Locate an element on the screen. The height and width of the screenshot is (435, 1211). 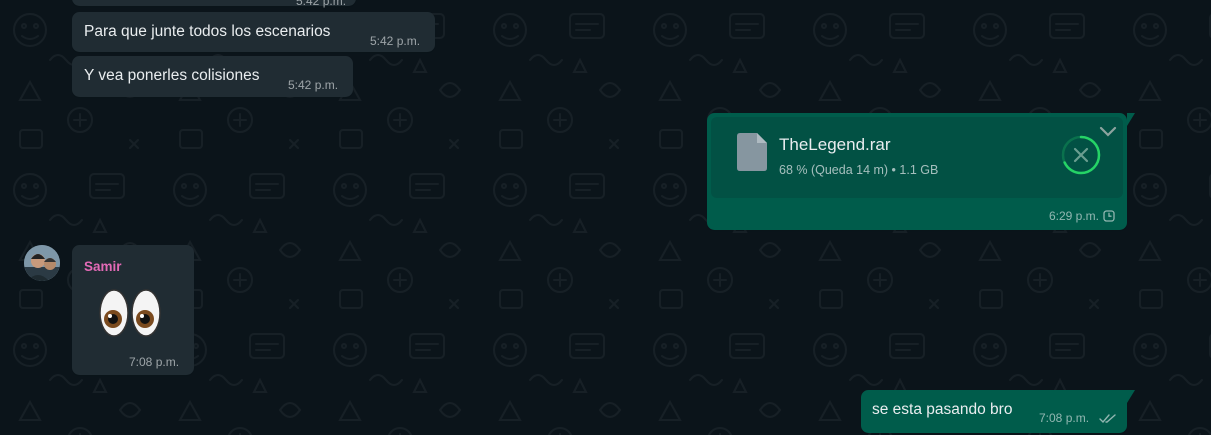
message-bubble: se esta pasando bro 7:08 p.m. is located at coordinates (994, 411).